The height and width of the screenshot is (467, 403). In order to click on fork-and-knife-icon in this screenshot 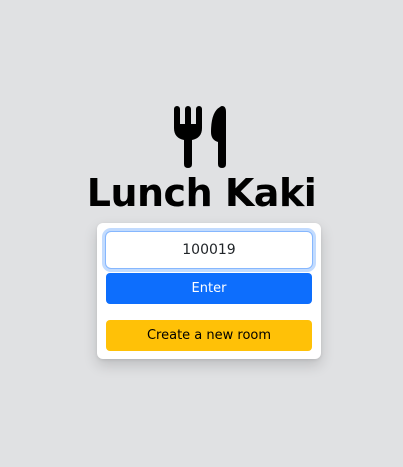, I will do `click(199, 137)`.